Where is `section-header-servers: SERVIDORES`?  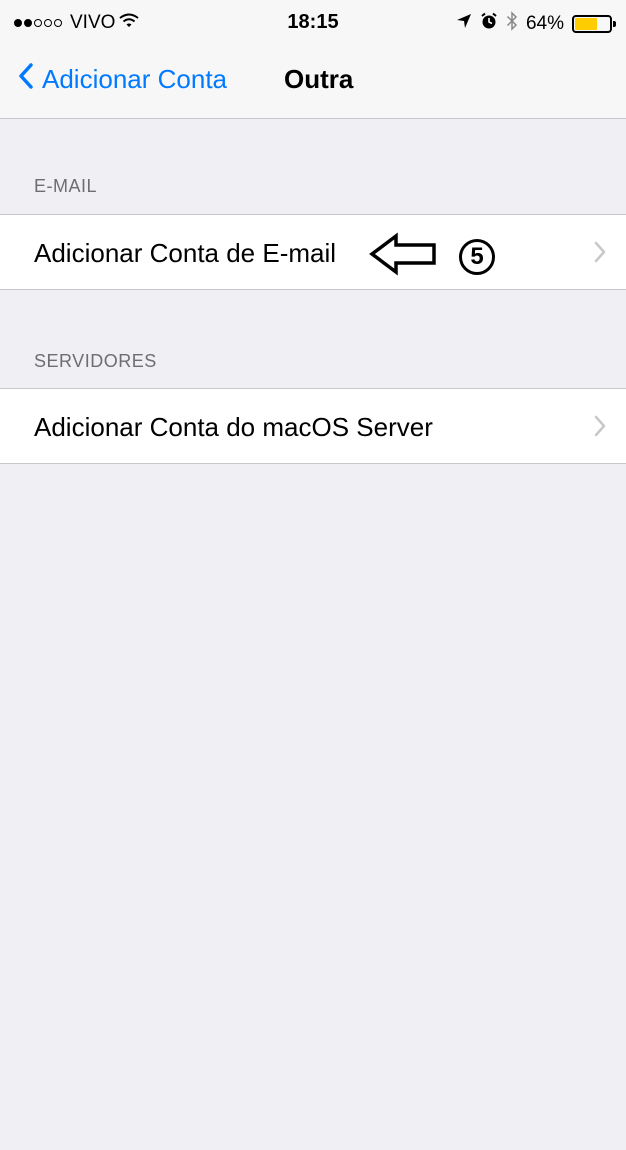 section-header-servers: SERVIDORES is located at coordinates (95, 361).